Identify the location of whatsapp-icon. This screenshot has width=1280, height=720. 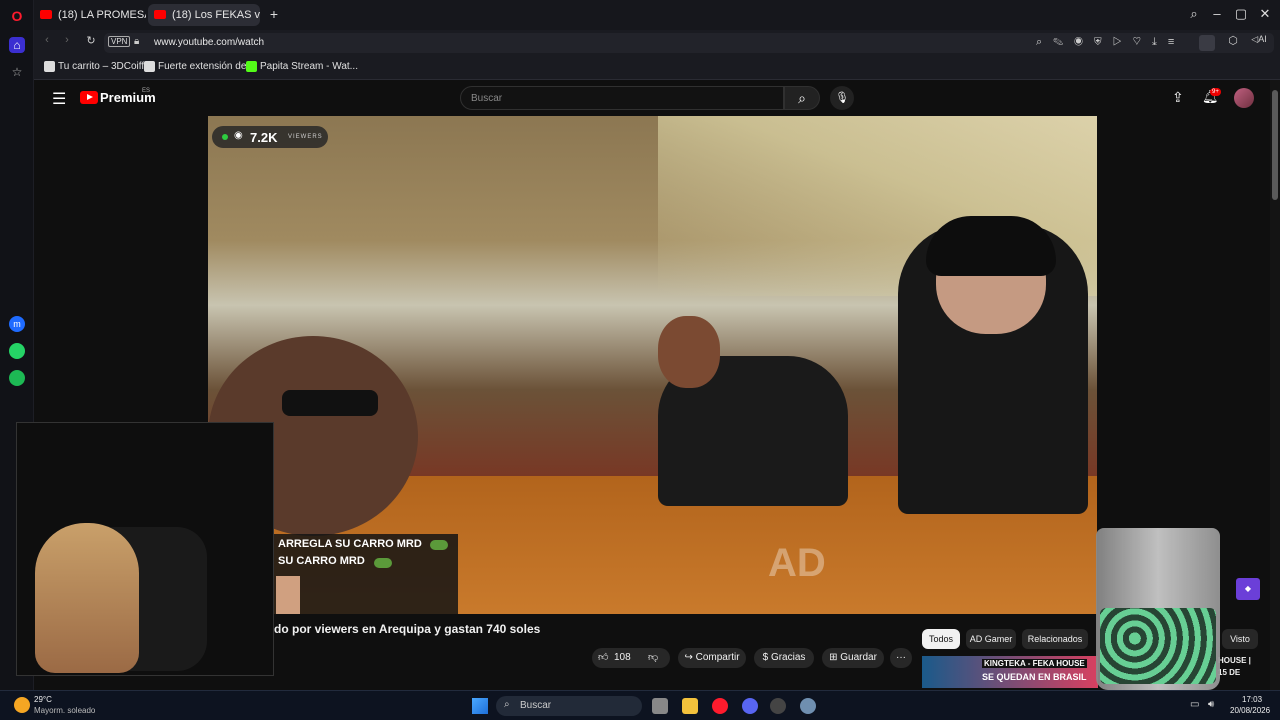
(17, 351).